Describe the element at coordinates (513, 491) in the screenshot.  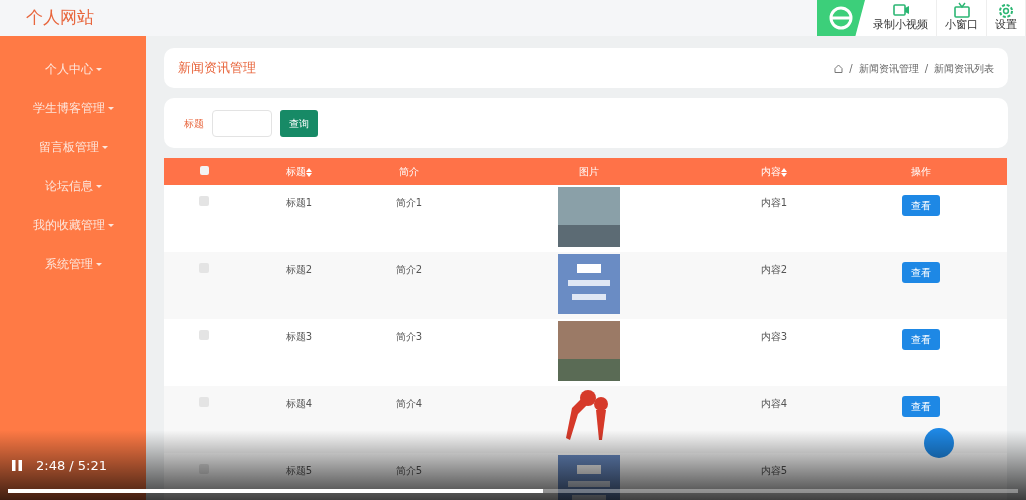
I see `progress-track` at that location.